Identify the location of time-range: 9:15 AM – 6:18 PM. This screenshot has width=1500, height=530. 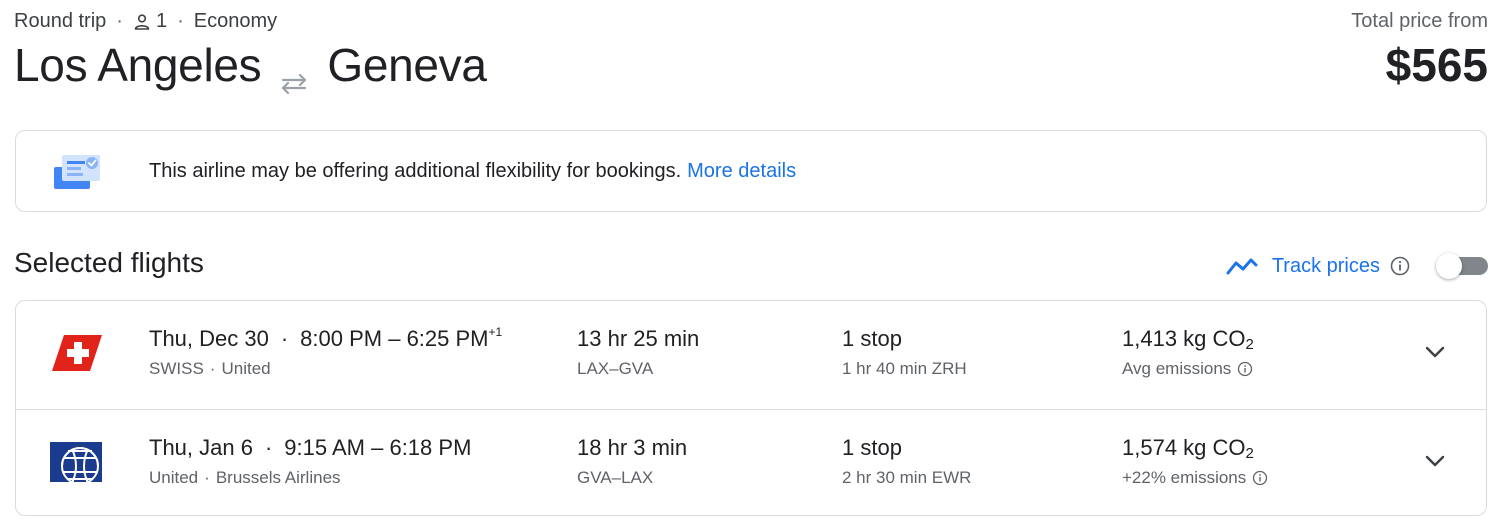
(378, 447).